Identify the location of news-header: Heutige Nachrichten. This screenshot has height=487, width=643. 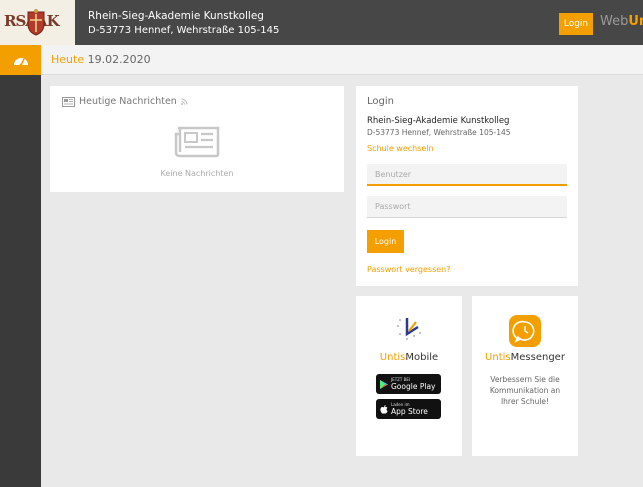
(125, 101).